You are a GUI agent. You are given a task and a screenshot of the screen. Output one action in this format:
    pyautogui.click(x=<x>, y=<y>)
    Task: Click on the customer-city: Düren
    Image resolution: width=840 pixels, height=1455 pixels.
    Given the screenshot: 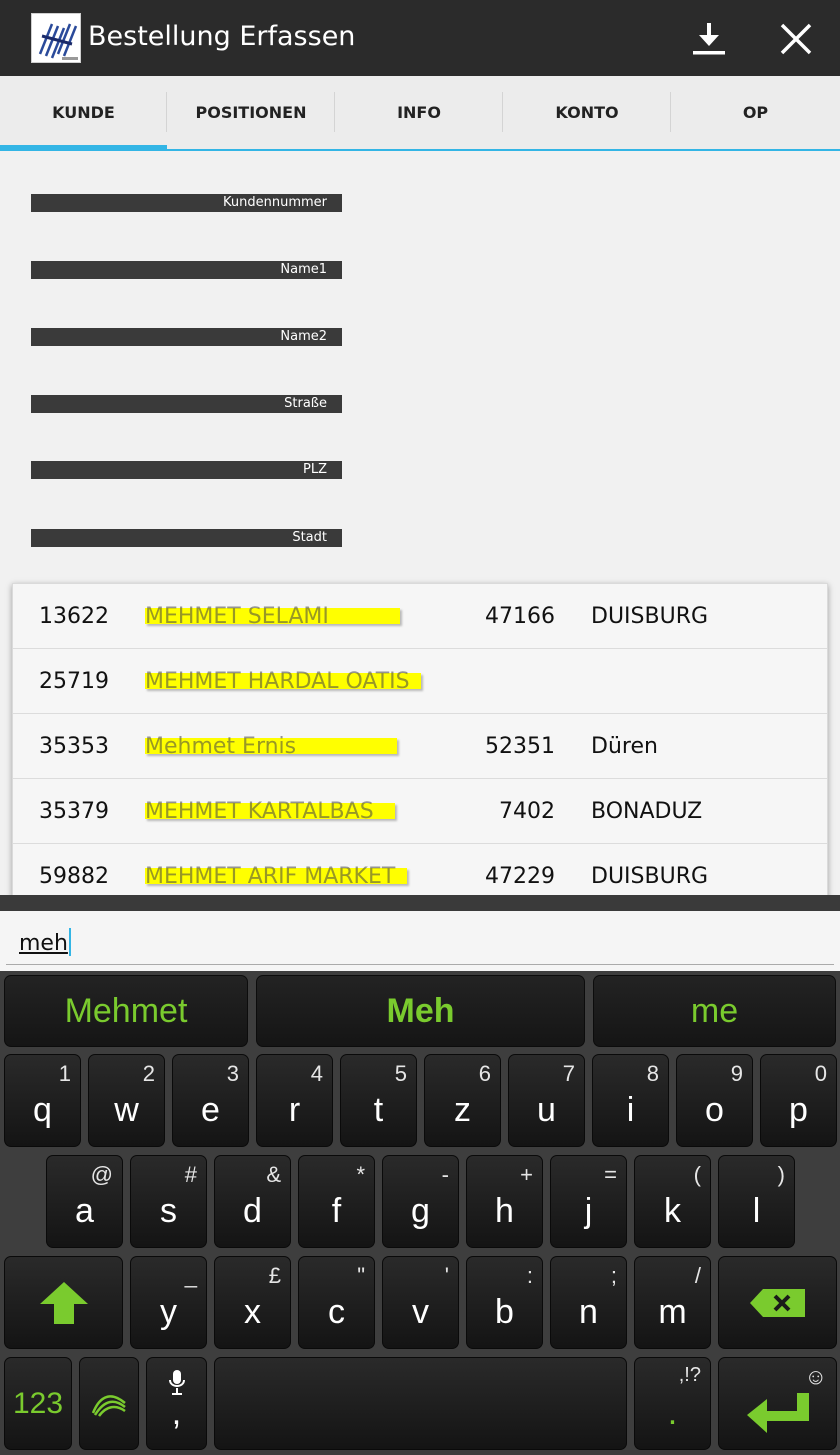 What is the action you would take?
    pyautogui.click(x=624, y=746)
    